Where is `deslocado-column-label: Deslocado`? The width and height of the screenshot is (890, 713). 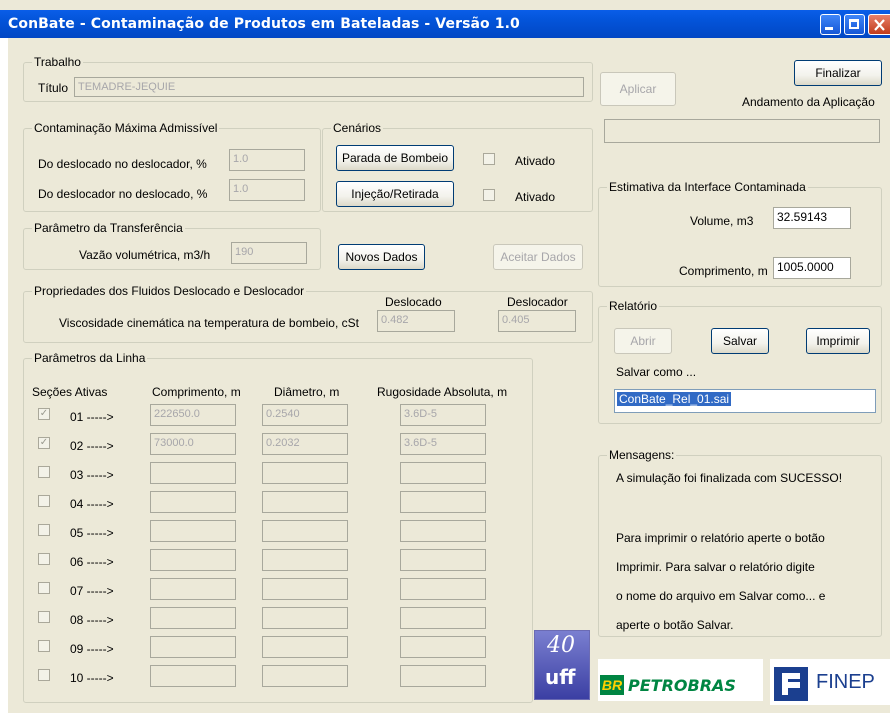
deslocado-column-label: Deslocado is located at coordinates (413, 302).